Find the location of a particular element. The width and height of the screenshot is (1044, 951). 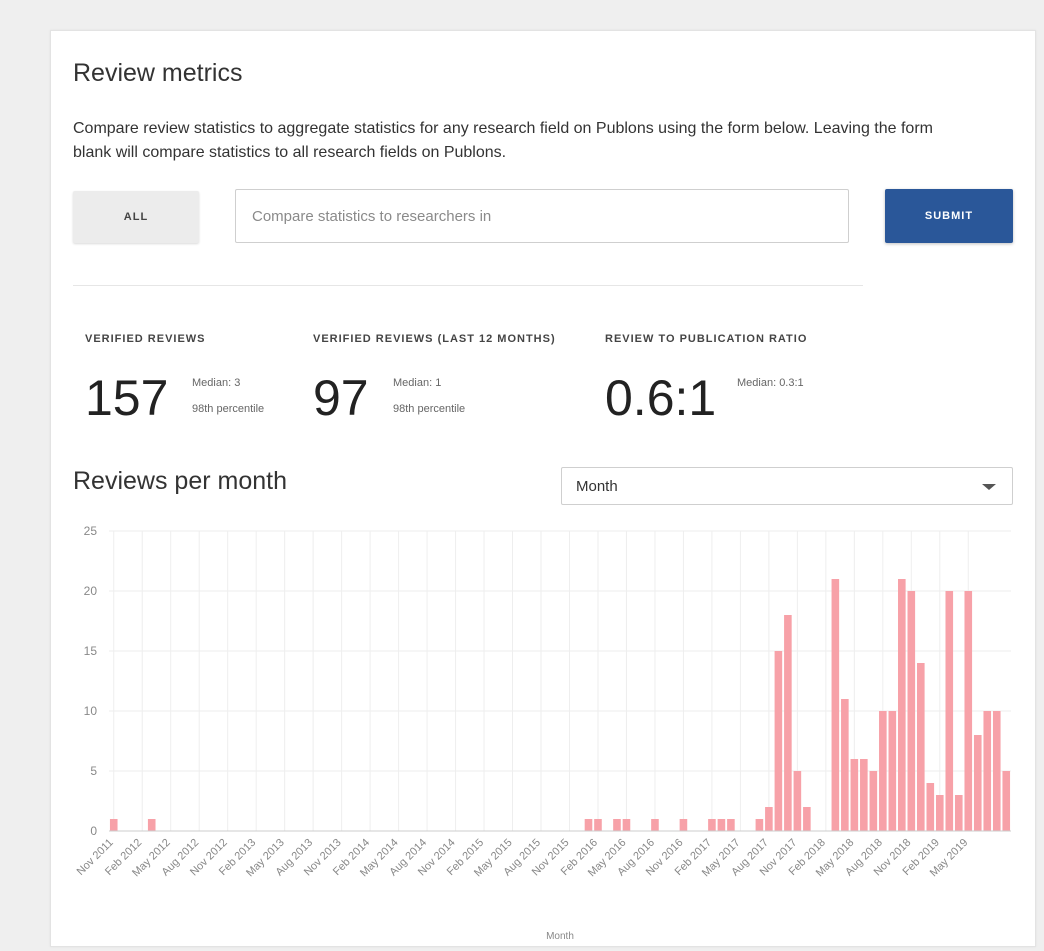

submit-button: SUBMIT is located at coordinates (949, 216).